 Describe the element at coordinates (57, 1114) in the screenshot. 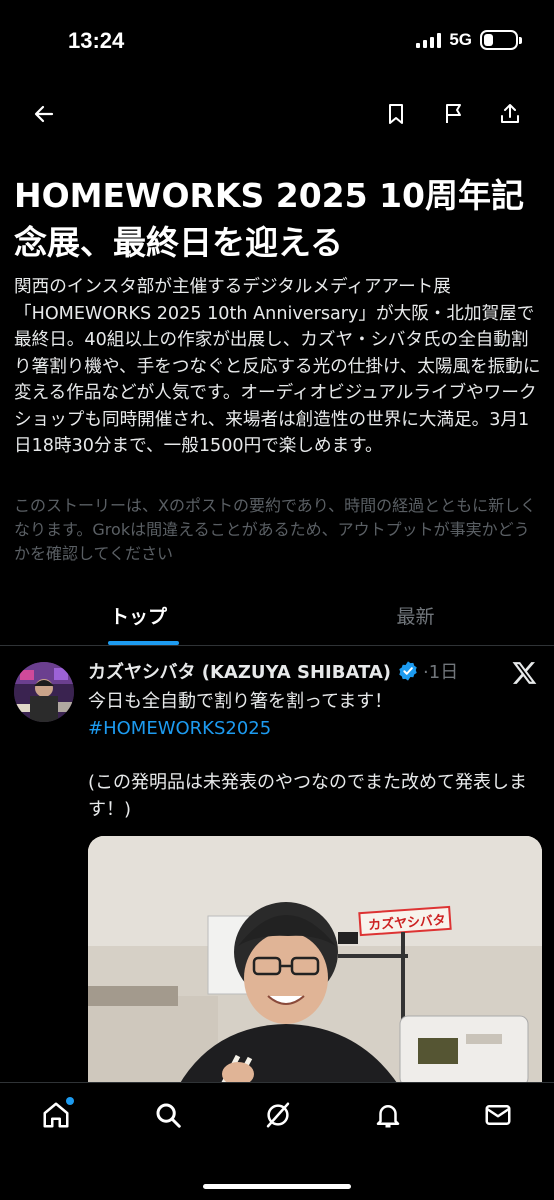

I see `home-icon` at that location.